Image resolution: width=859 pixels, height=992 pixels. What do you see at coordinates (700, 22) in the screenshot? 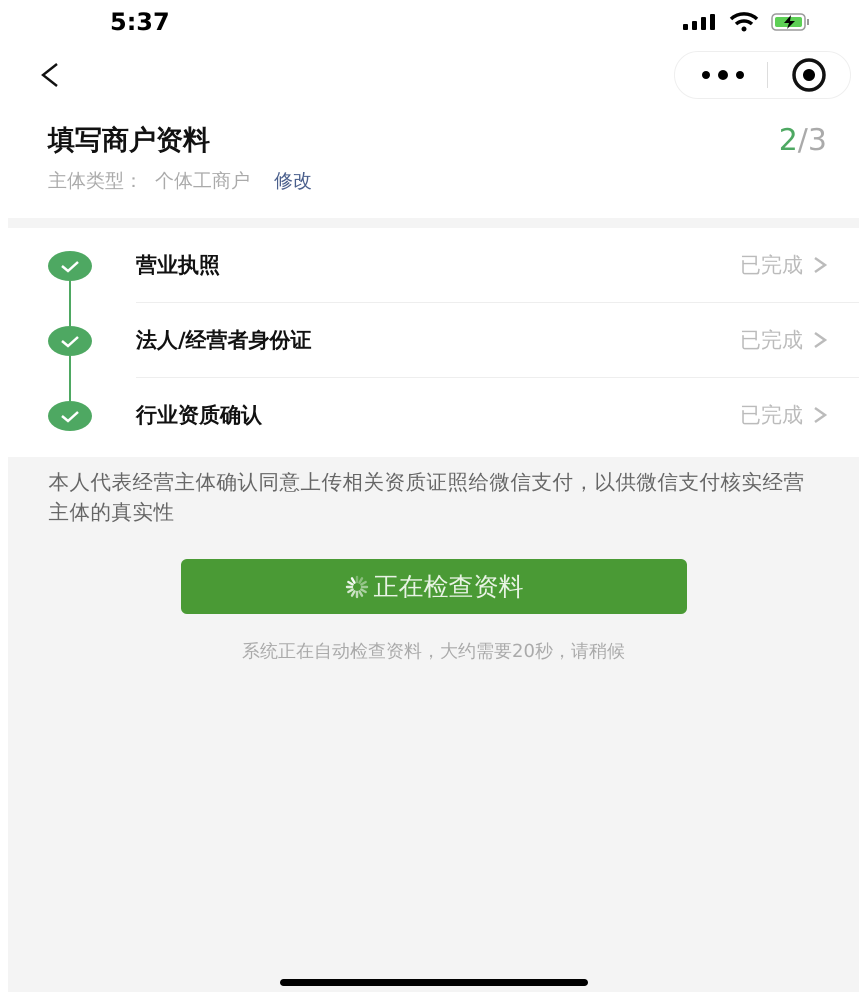
I see `signal-icon` at bounding box center [700, 22].